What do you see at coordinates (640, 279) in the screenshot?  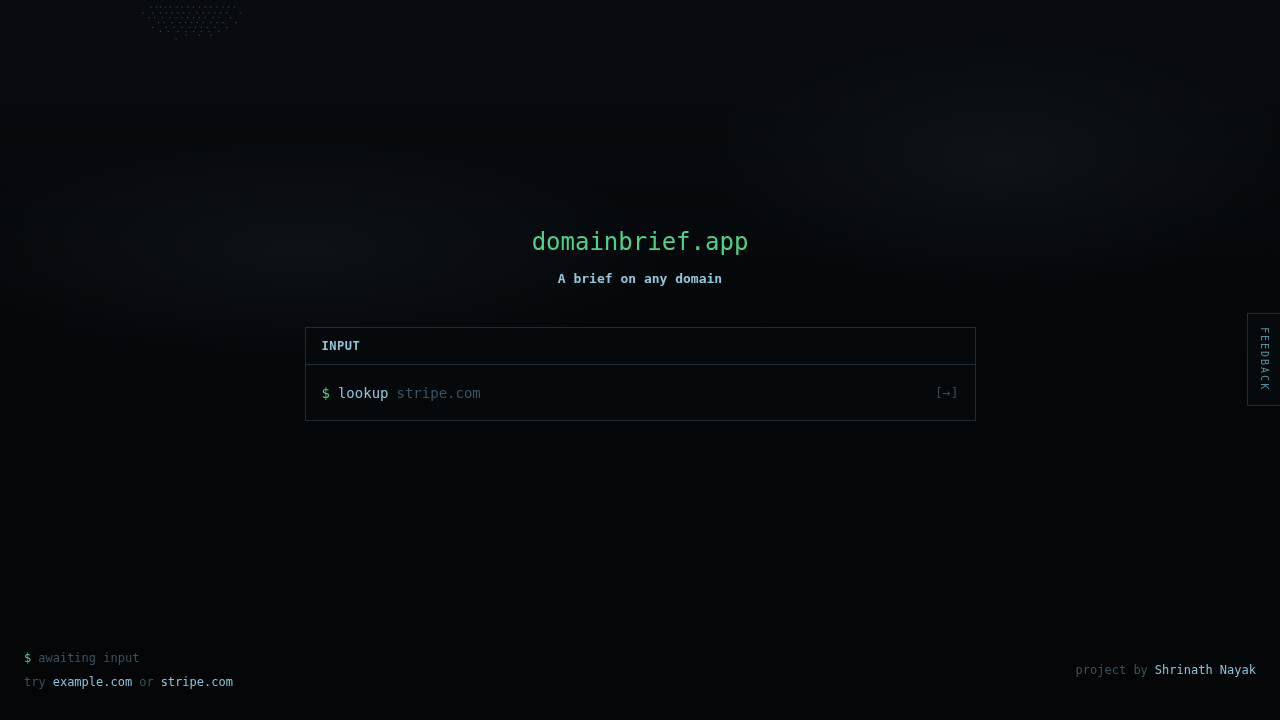 I see `tagline: A brief on any domain` at bounding box center [640, 279].